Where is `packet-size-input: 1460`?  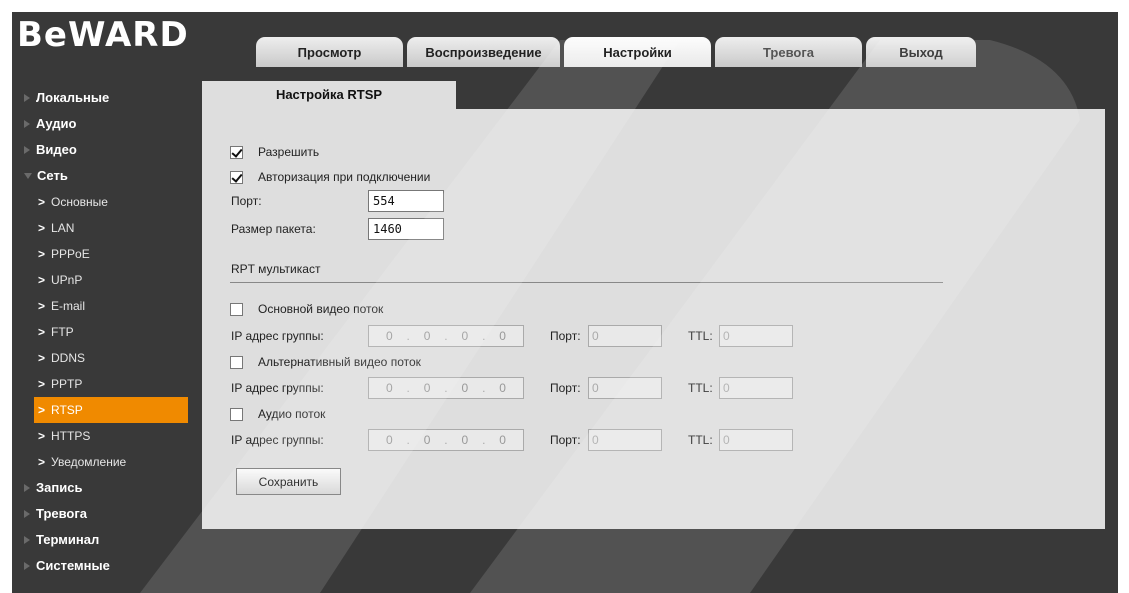
packet-size-input: 1460 is located at coordinates (406, 229).